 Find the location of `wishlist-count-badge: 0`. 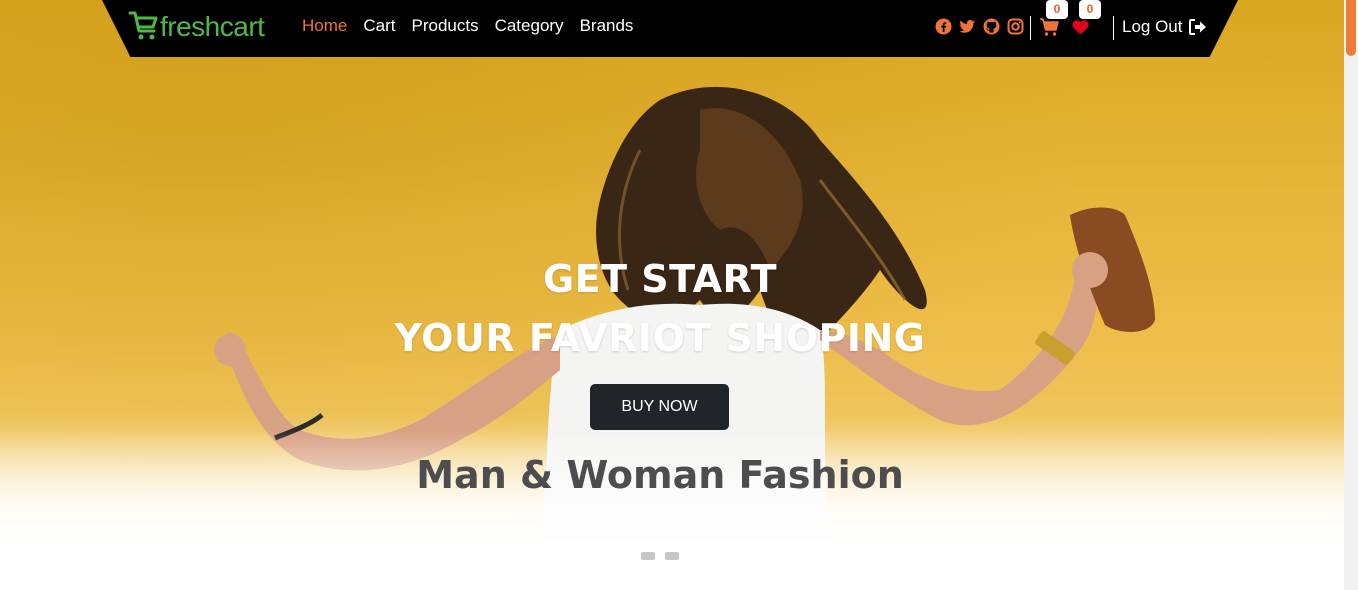

wishlist-count-badge: 0 is located at coordinates (1090, 9).